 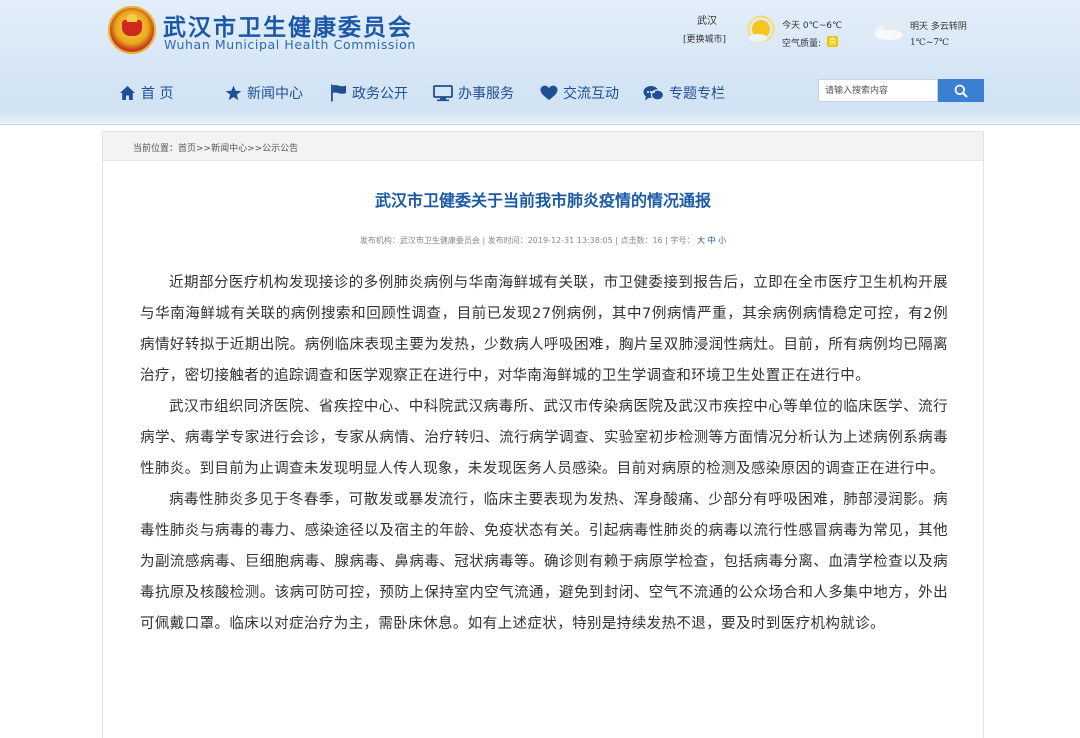 What do you see at coordinates (290, 44) in the screenshot?
I see `site-title-english: Wuhan Municipal Health Commission` at bounding box center [290, 44].